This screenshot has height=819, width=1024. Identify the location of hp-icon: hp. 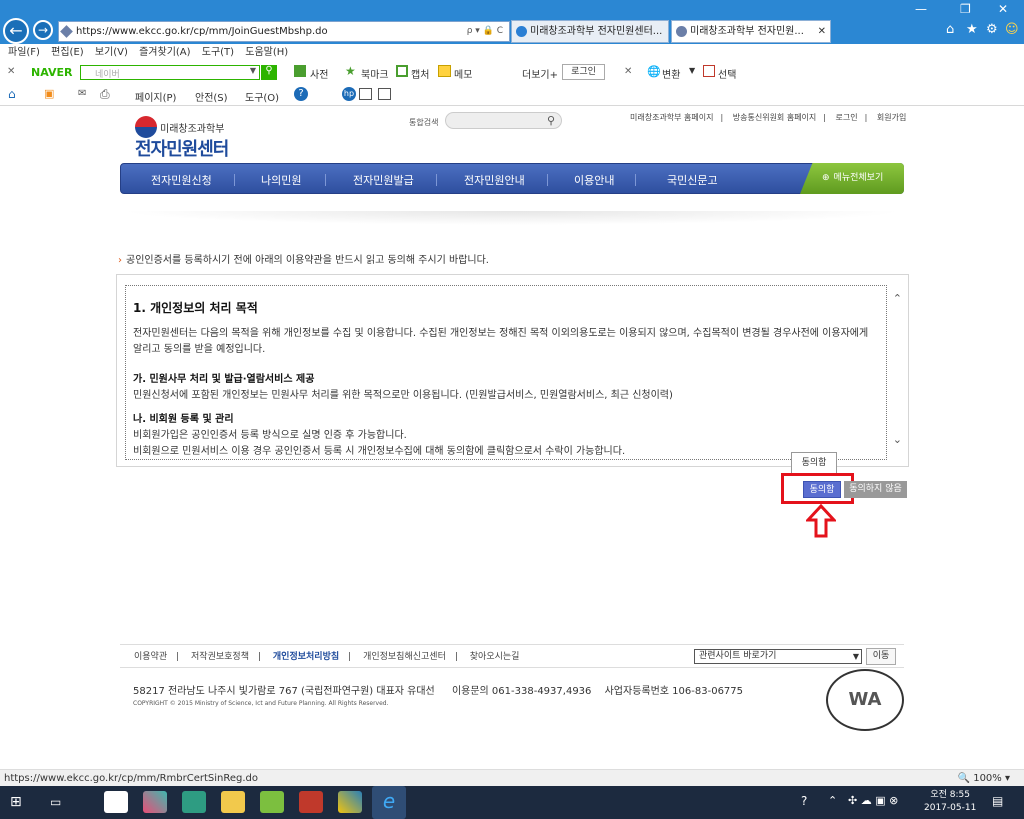
(349, 94).